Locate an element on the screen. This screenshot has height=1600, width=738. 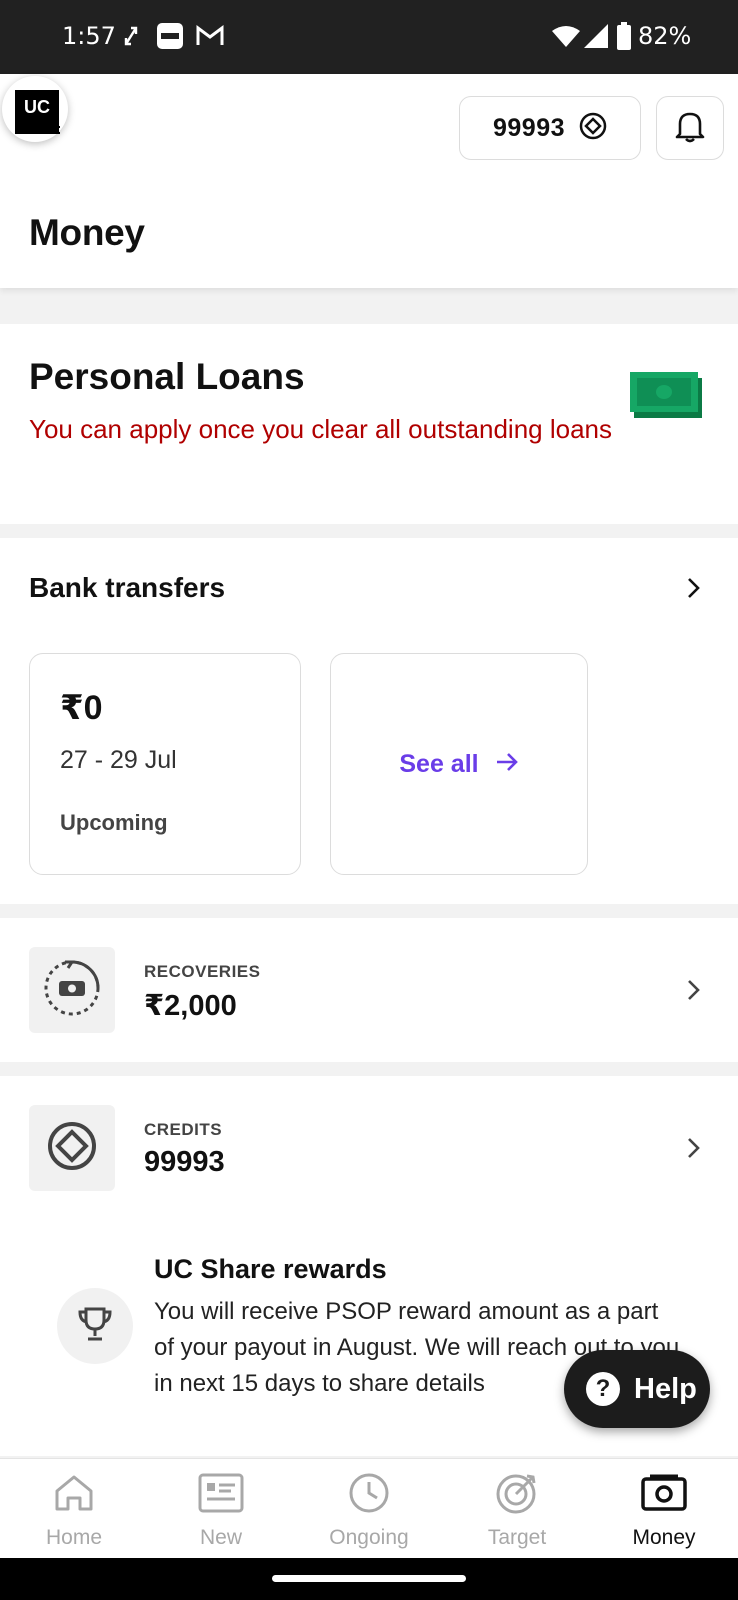
clock-icon is located at coordinates (369, 1495).